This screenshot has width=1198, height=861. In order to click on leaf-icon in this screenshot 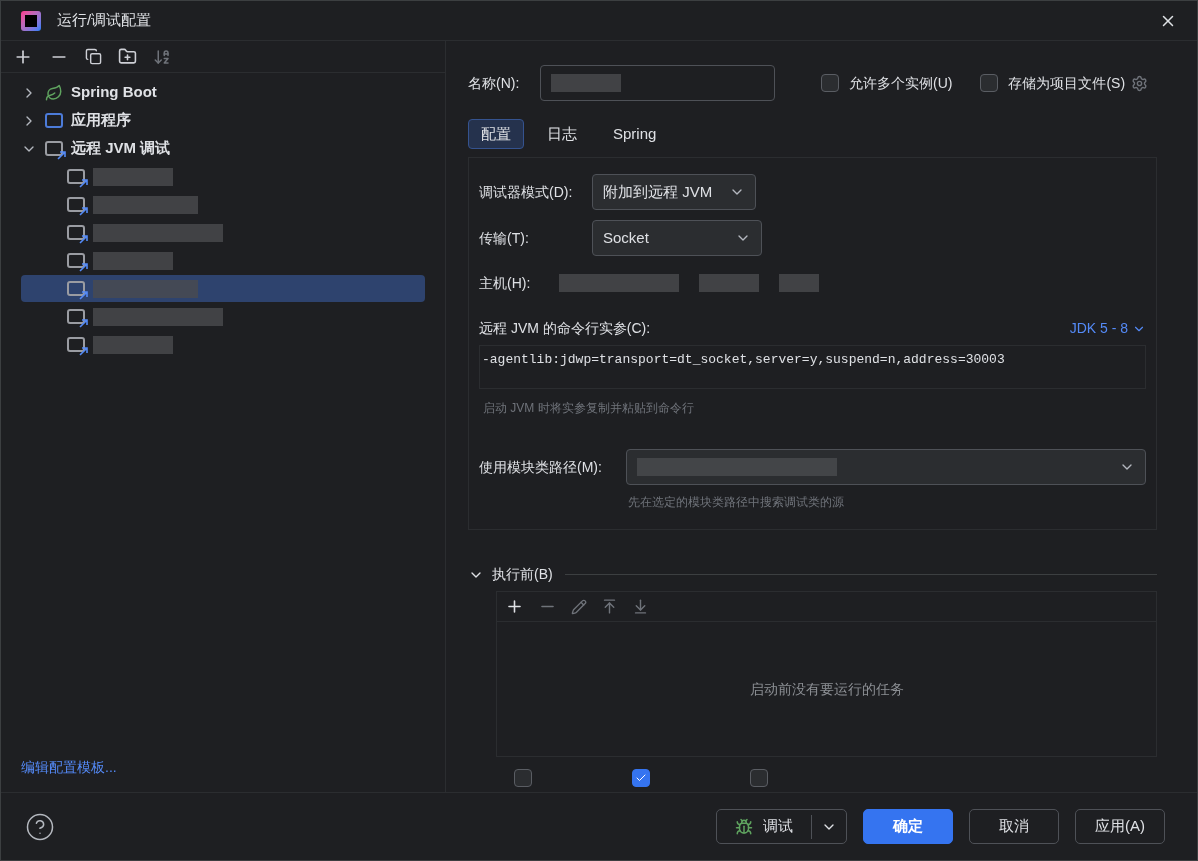, I will do `click(54, 92)`.